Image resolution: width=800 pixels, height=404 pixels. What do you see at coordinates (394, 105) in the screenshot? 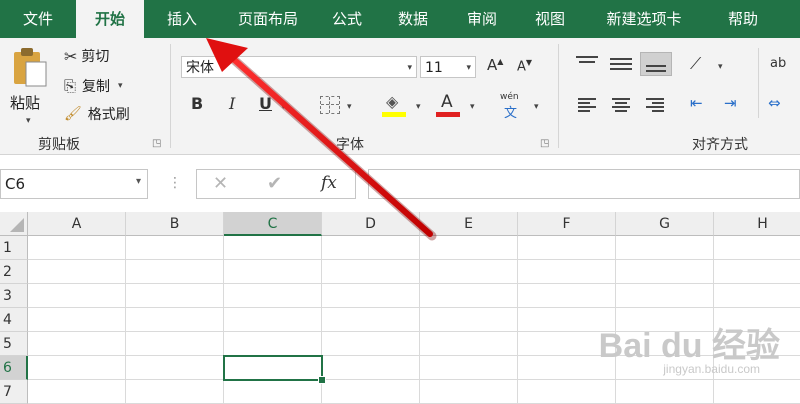
I see `fill-color-icon: ◈` at bounding box center [394, 105].